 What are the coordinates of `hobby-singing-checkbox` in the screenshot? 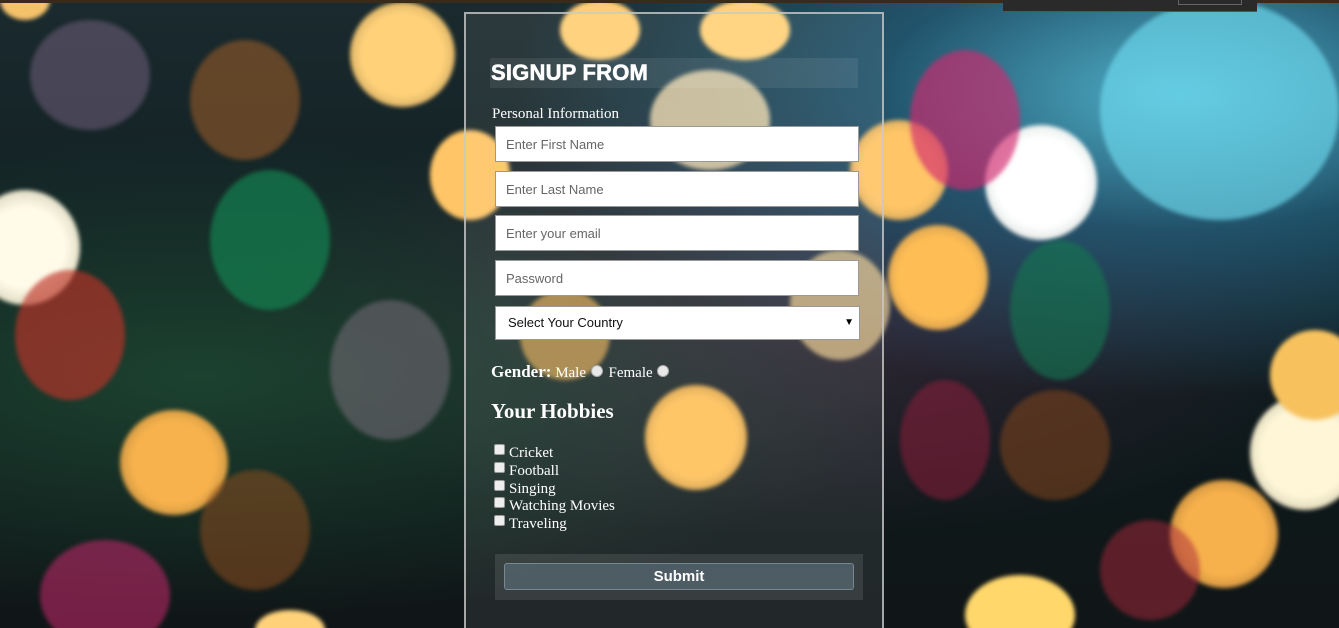 It's located at (499, 485).